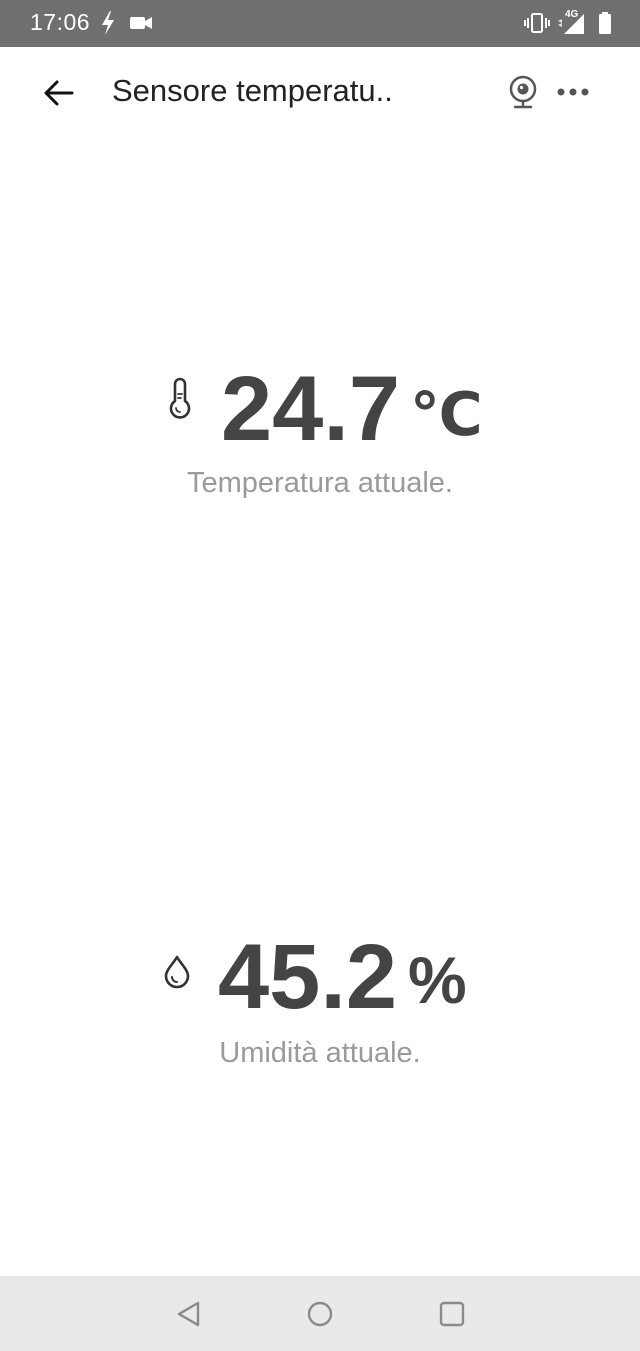 Image resolution: width=640 pixels, height=1351 pixels. I want to click on vibrate-icon, so click(537, 23).